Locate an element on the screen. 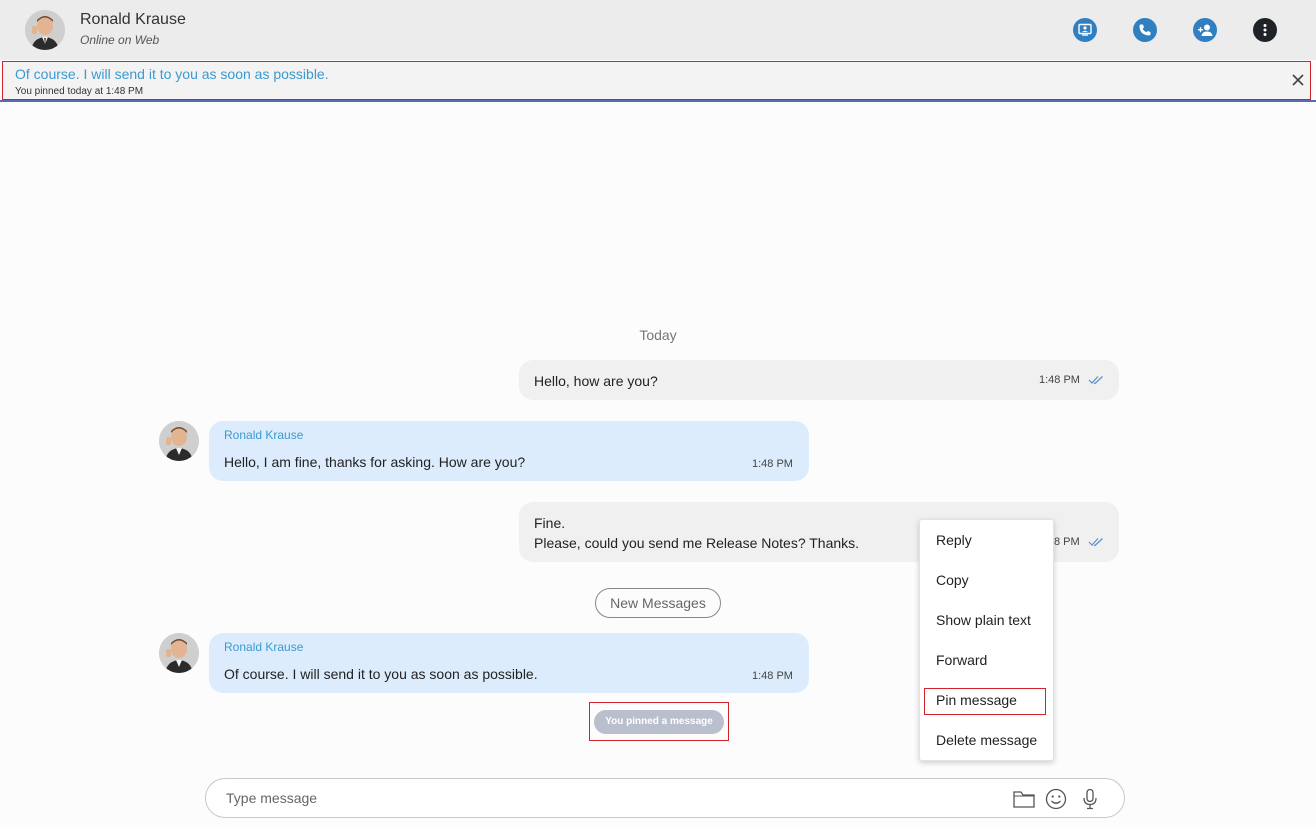 This screenshot has width=1316, height=827. pinned-bar-divider is located at coordinates (658, 101).